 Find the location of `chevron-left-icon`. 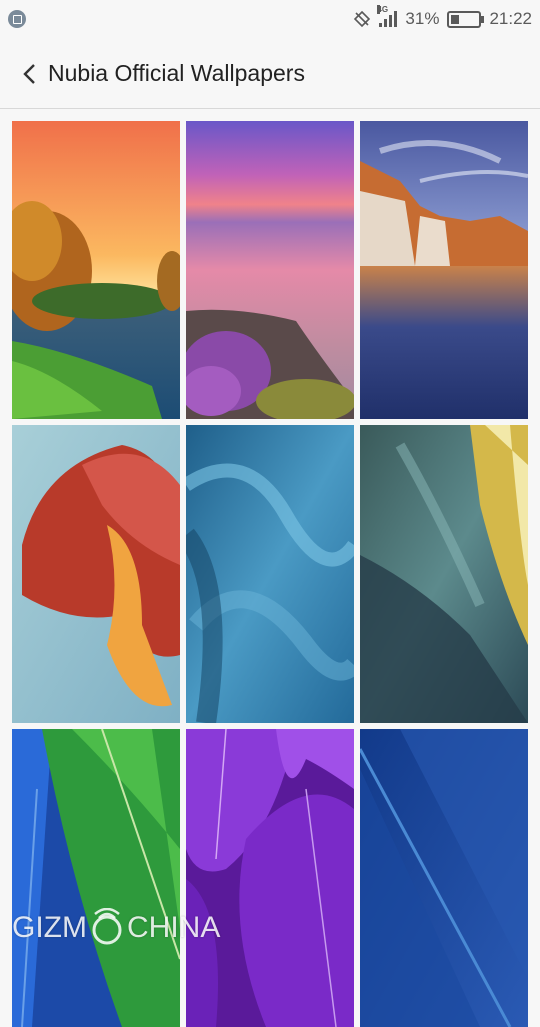

chevron-left-icon is located at coordinates (29, 74).